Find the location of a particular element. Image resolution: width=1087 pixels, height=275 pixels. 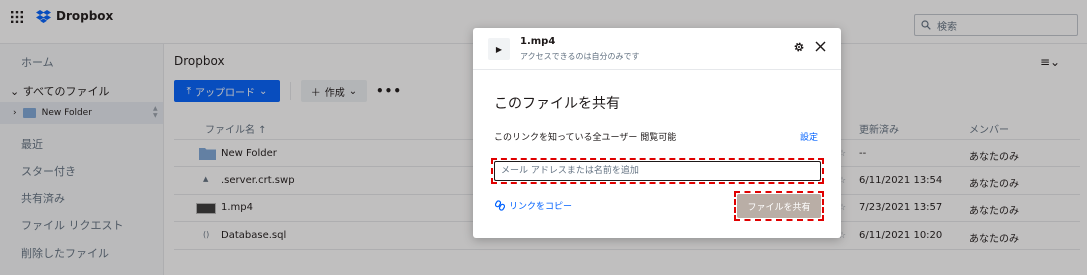

modal-access-subtitle: アクセスできるのは自分のみです is located at coordinates (580, 56).